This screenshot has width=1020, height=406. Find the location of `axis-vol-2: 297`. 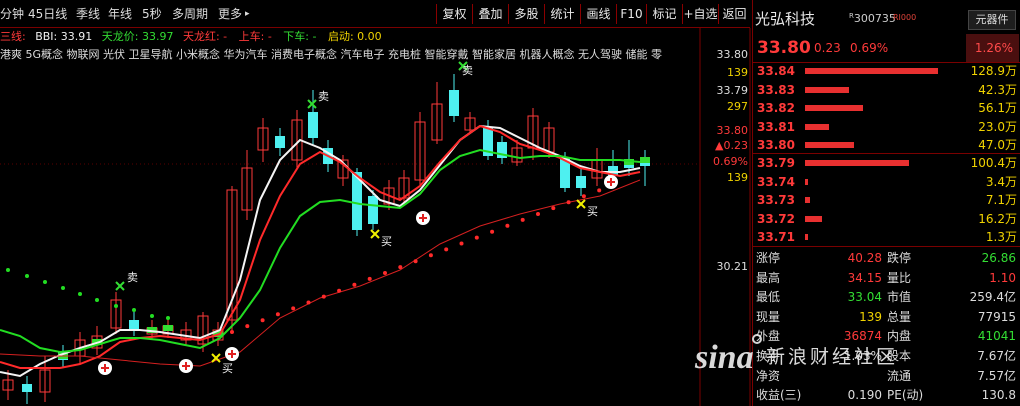

axis-vol-2: 297 is located at coordinates (737, 106).